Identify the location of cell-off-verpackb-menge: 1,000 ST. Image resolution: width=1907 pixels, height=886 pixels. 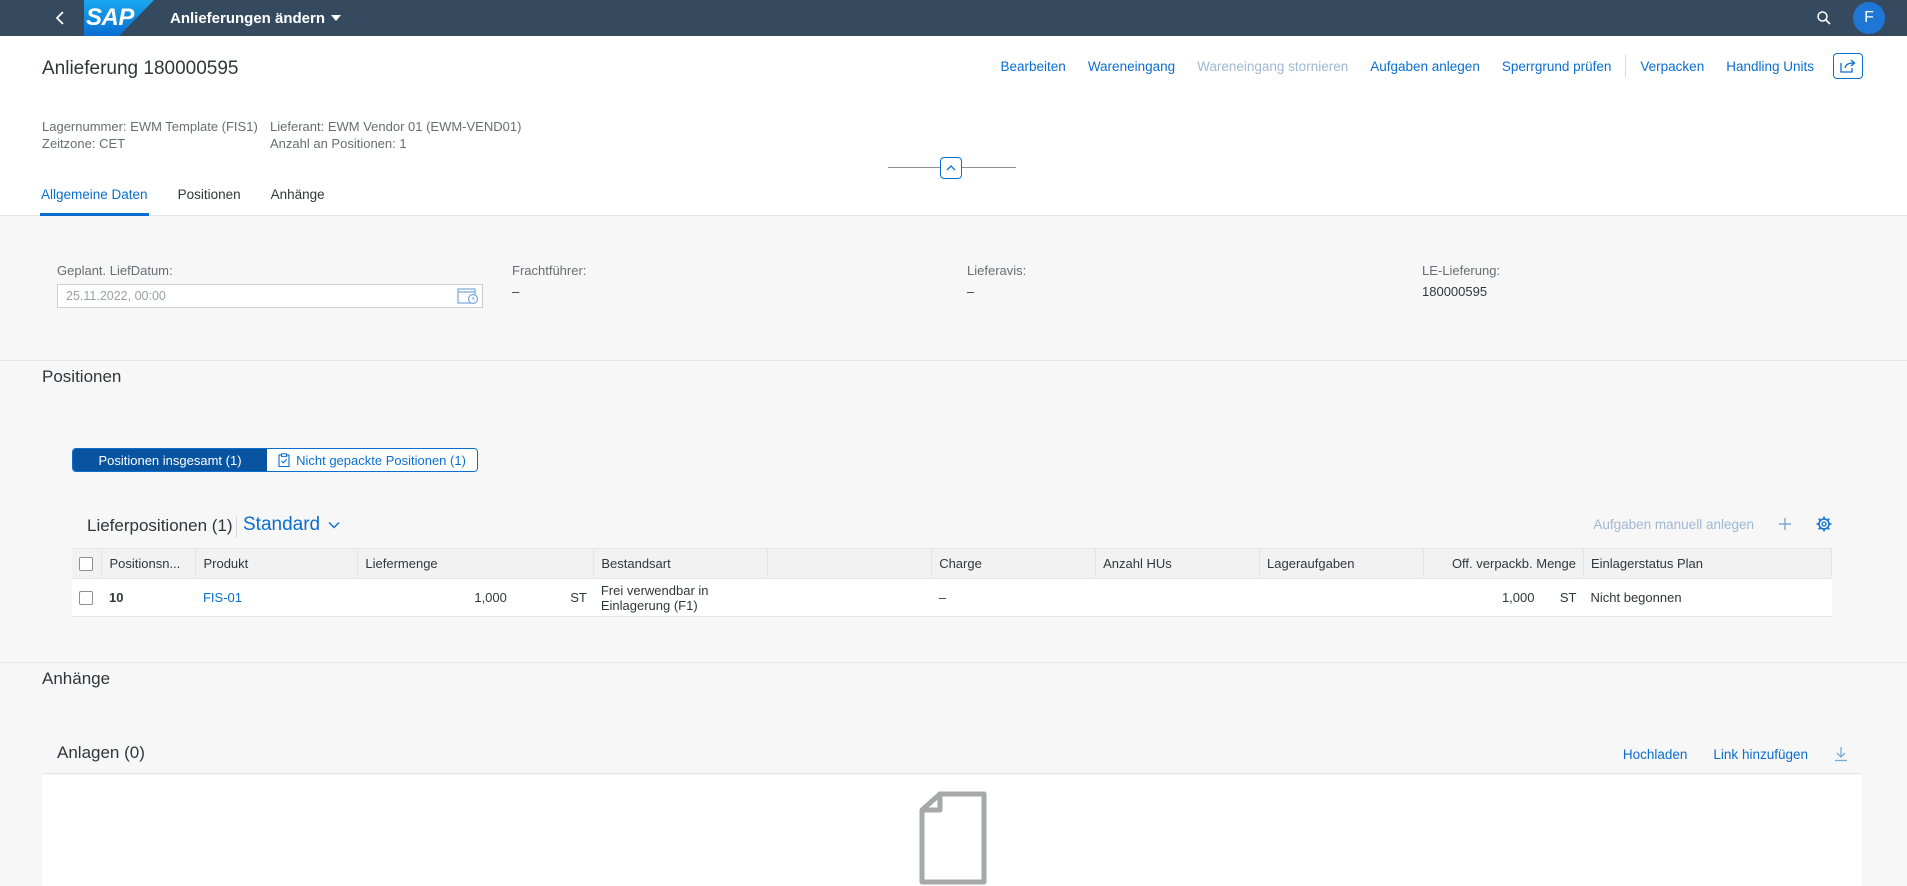
(1503, 597).